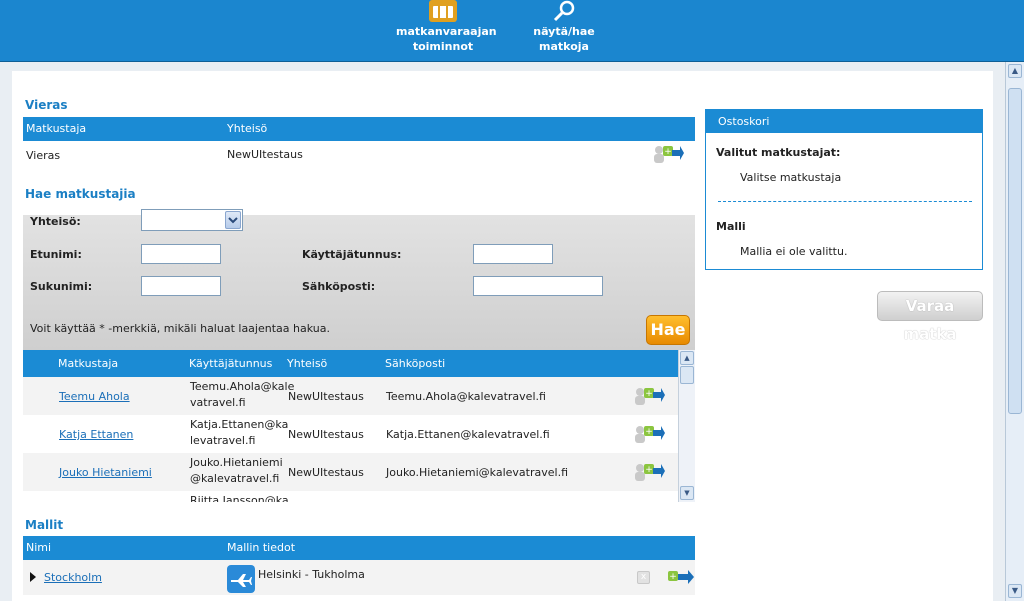  What do you see at coordinates (94, 396) in the screenshot?
I see `traveller-link: Teemu Ahola` at bounding box center [94, 396].